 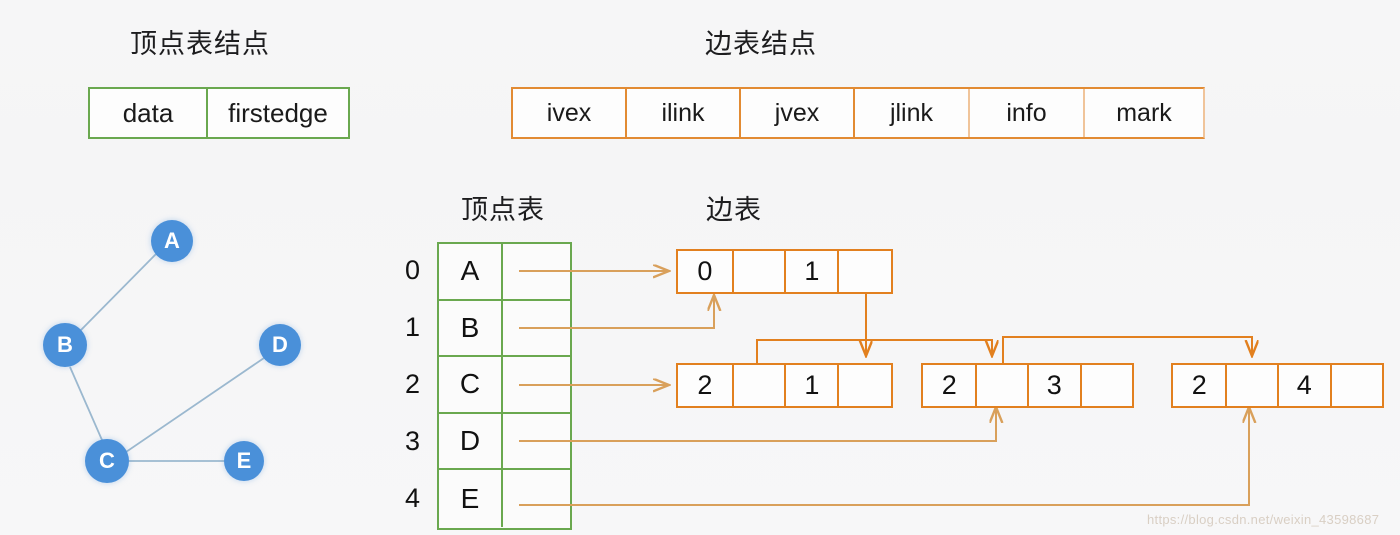 I want to click on edge-node-ce-jvex: 4, so click(x=1305, y=385).